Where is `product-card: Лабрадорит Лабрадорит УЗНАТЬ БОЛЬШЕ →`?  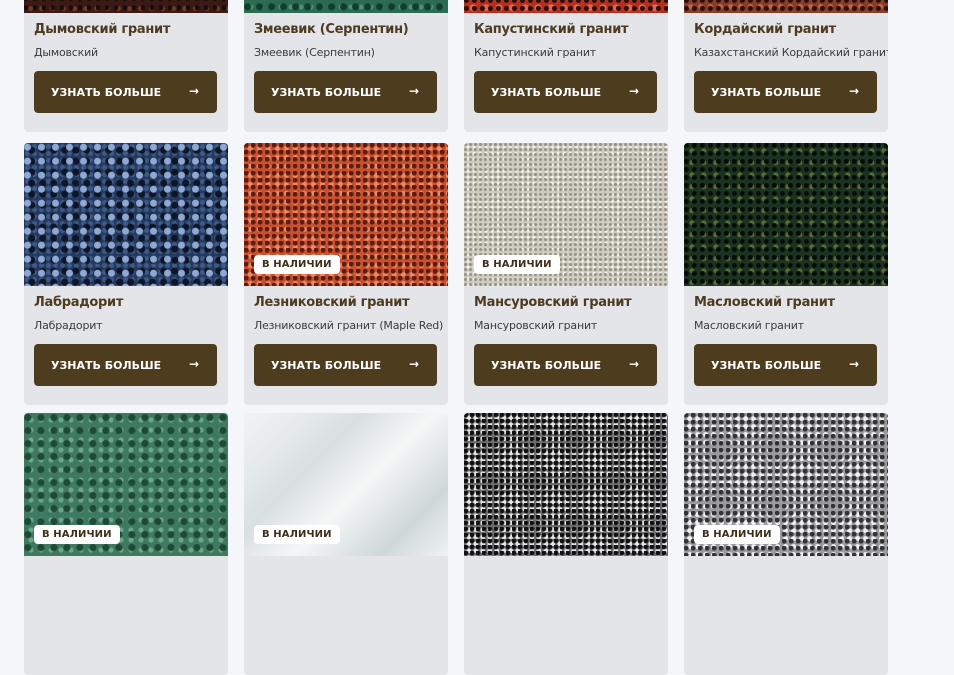 product-card: Лабрадорит Лабрадорит УЗНАТЬ БОЛЬШЕ → is located at coordinates (126, 274).